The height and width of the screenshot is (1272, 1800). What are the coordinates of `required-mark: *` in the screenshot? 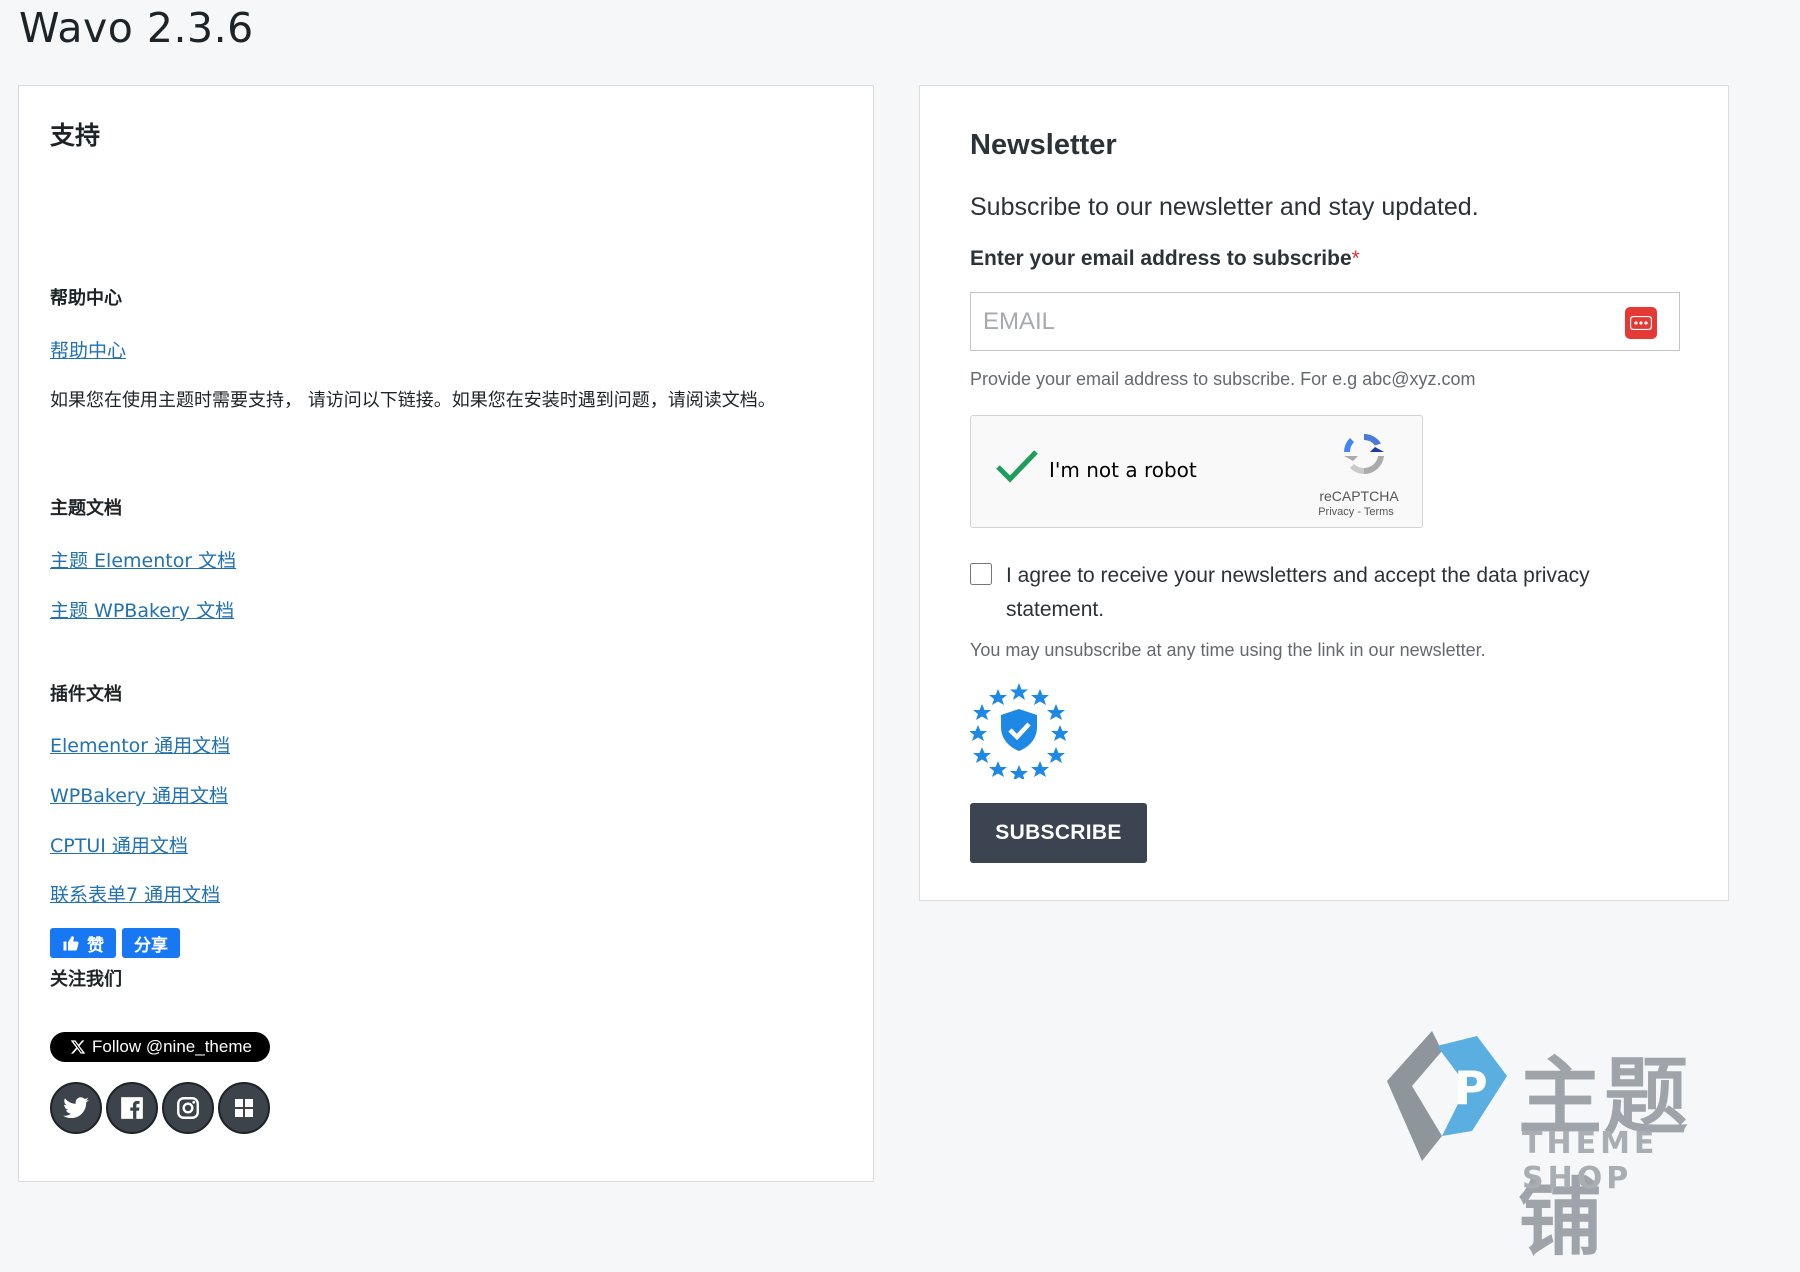 It's located at (1355, 258).